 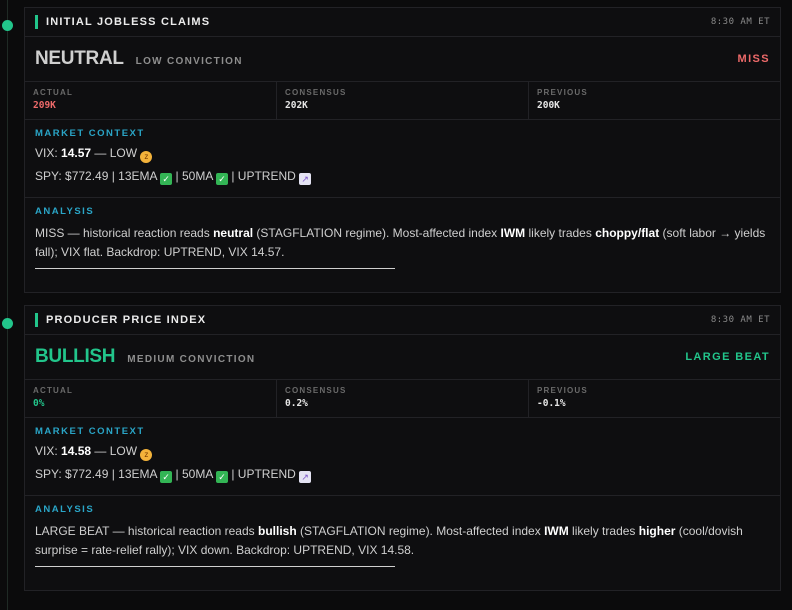 I want to click on outcome-badge: LARGE BEAT, so click(x=727, y=357).